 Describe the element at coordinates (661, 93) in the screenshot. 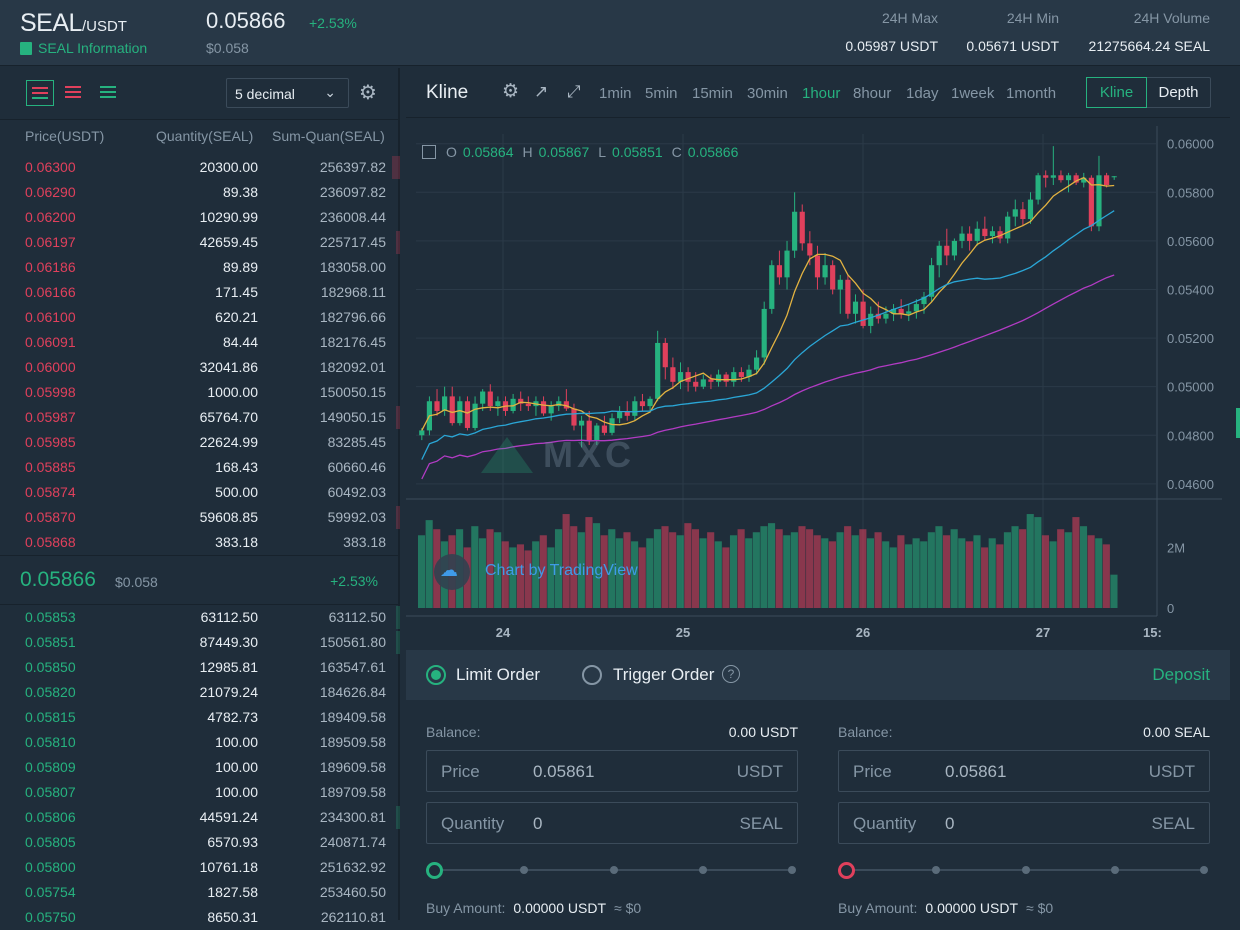

I see `interval-5min: 5min` at that location.